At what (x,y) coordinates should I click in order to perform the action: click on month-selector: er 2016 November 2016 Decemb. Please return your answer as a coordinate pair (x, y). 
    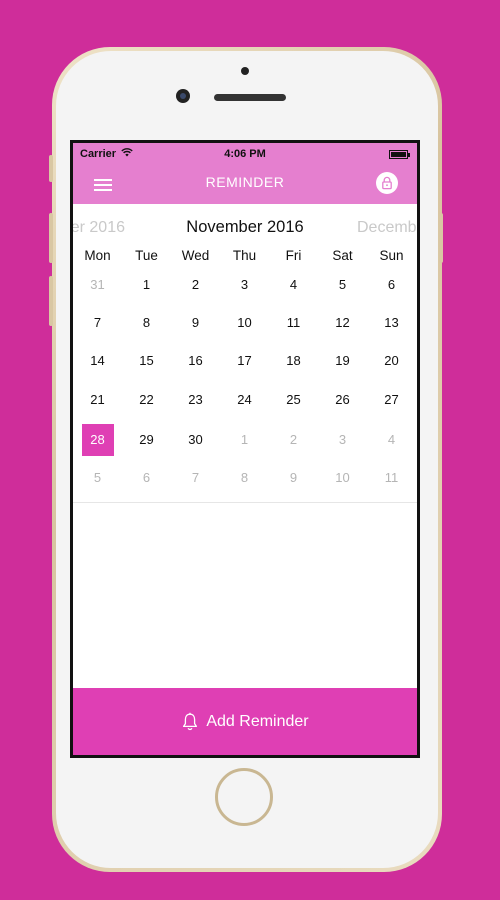
    Looking at the image, I should click on (245, 228).